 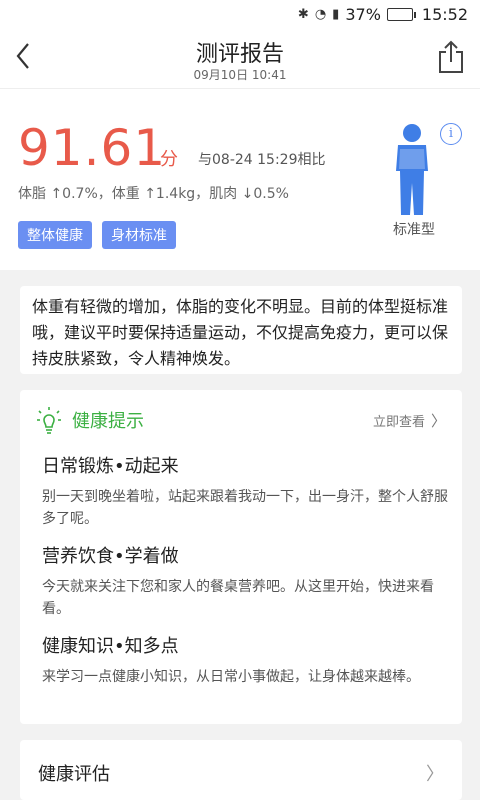 What do you see at coordinates (110, 556) in the screenshot?
I see `tip-title: 营养饮食•学着做` at bounding box center [110, 556].